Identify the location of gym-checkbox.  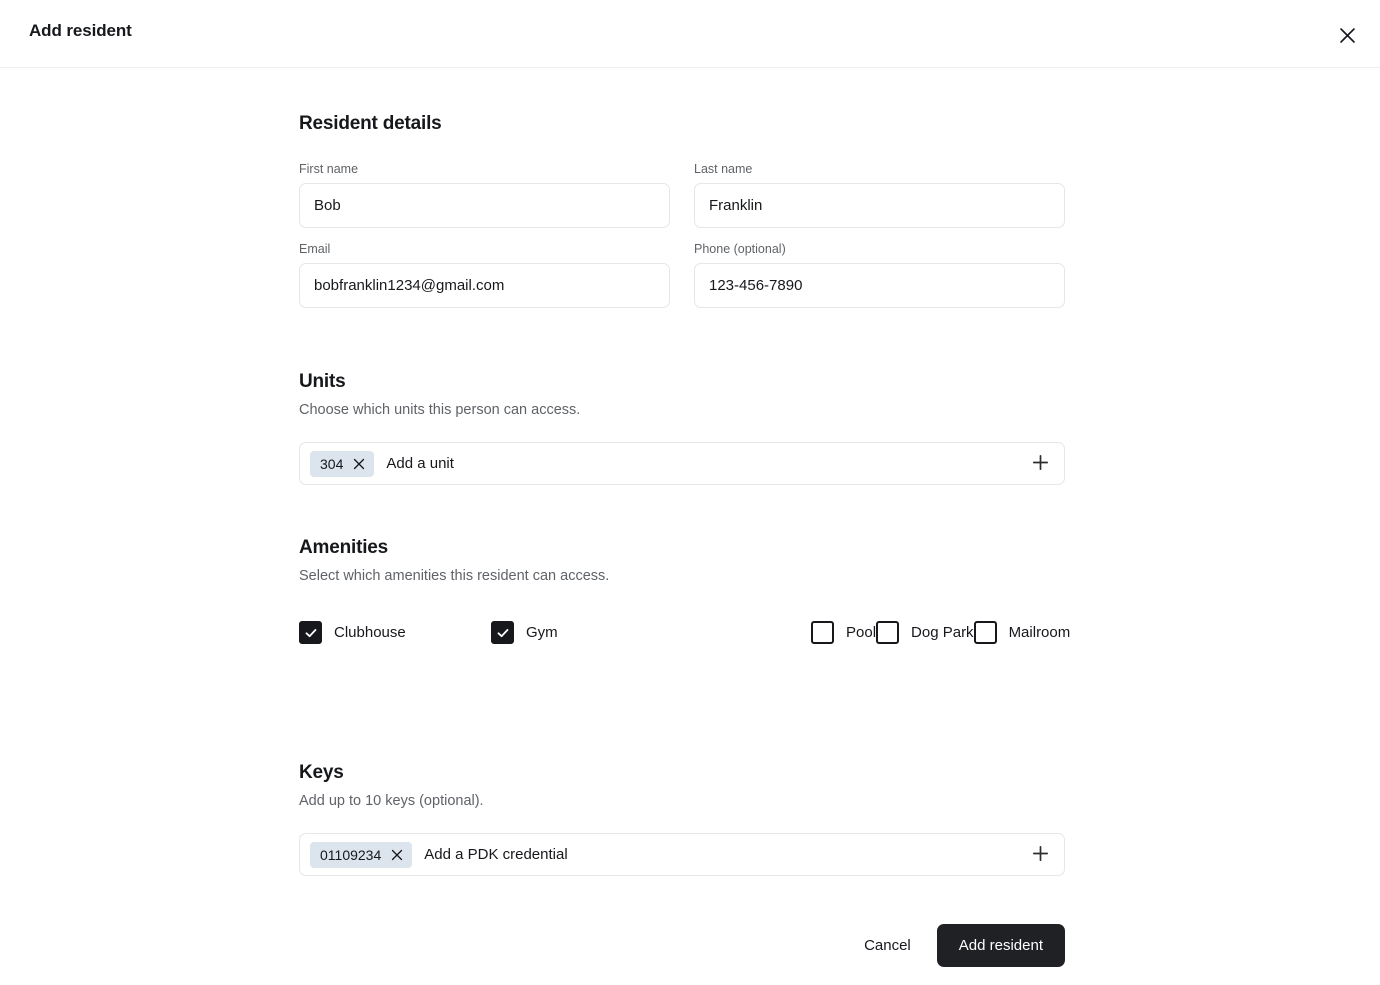
(502, 632).